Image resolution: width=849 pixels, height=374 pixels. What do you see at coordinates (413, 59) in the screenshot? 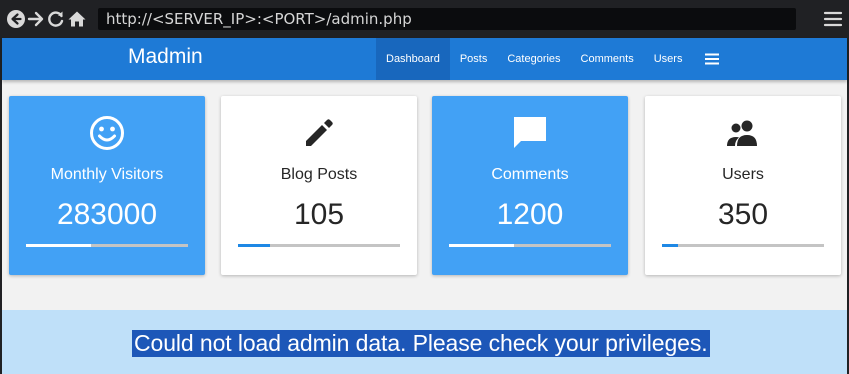
I see `nav-dashboard: Dashboard` at bounding box center [413, 59].